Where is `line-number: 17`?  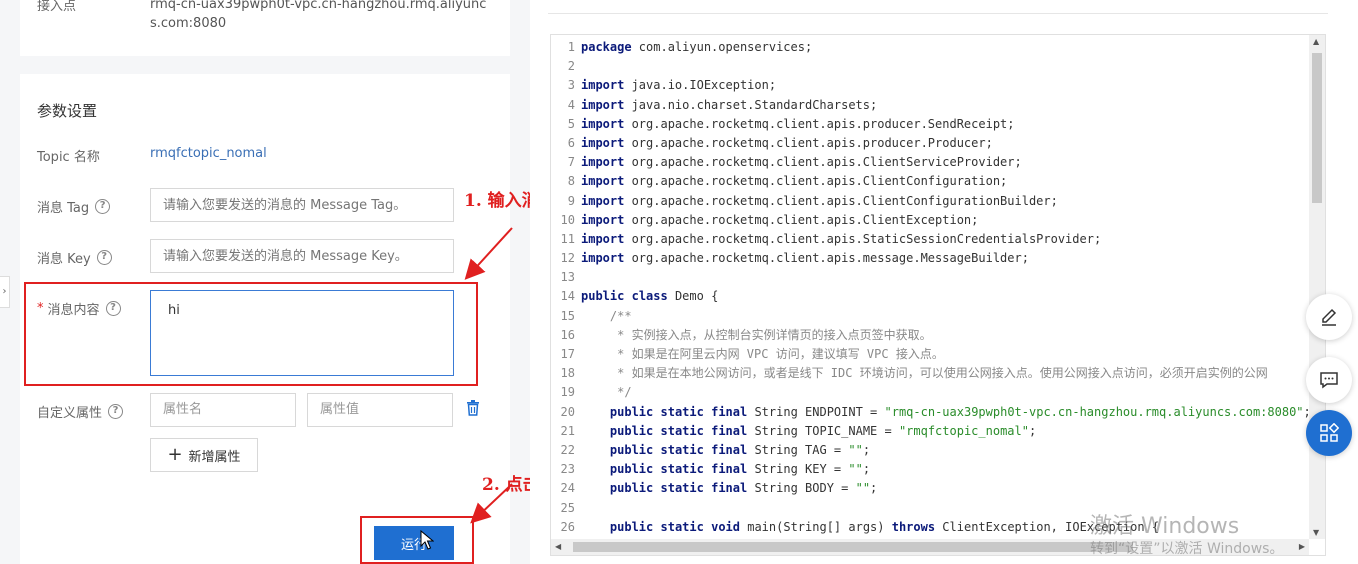
line-number: 17 is located at coordinates (567, 354).